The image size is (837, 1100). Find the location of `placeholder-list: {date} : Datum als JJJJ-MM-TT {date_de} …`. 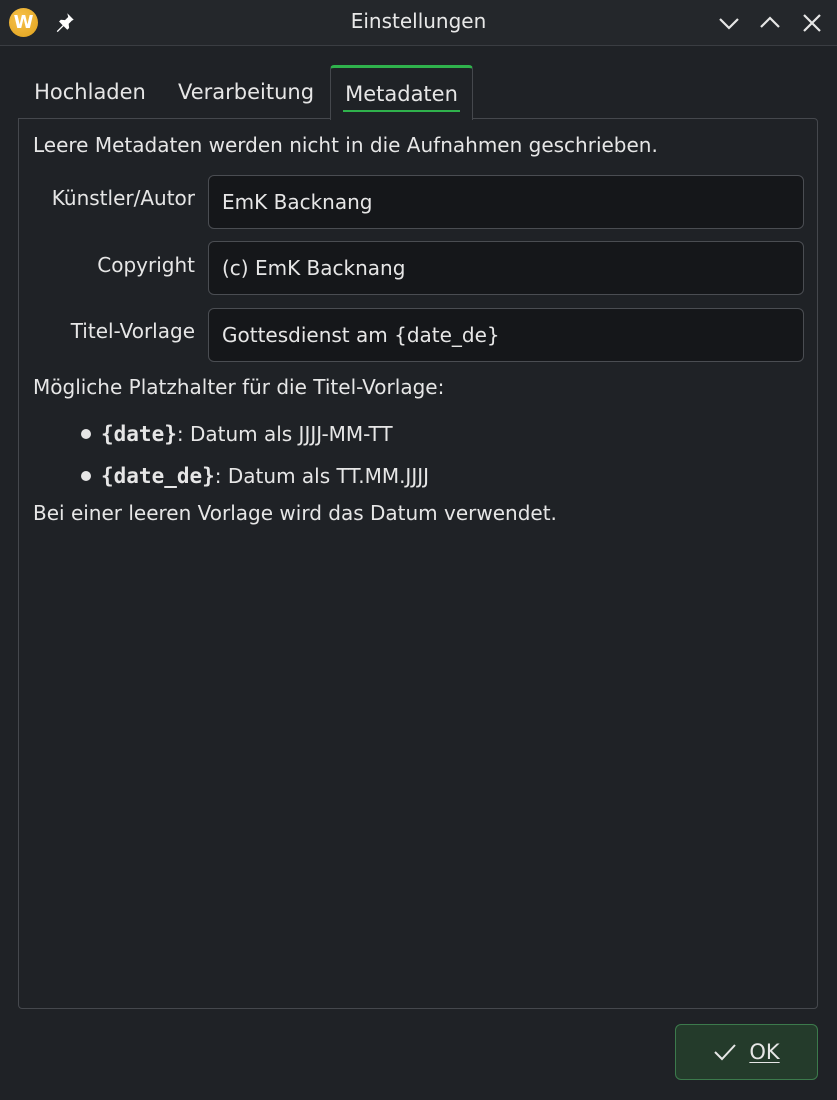

placeholder-list: {date} : Datum als JJJJ-MM-TT {date_de} … is located at coordinates (255, 455).